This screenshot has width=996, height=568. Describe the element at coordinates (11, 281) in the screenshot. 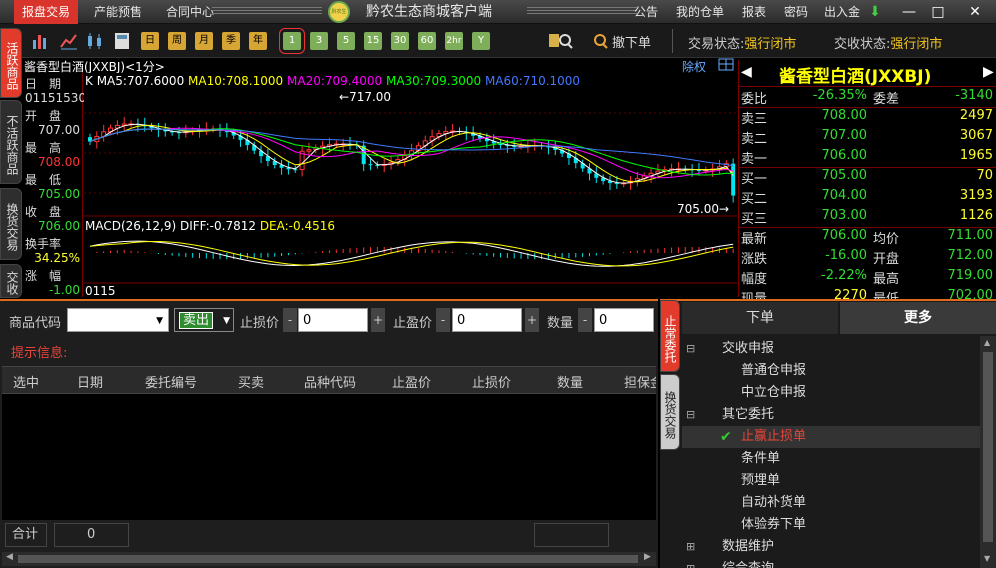

I see `tab-delivery: 交收` at that location.